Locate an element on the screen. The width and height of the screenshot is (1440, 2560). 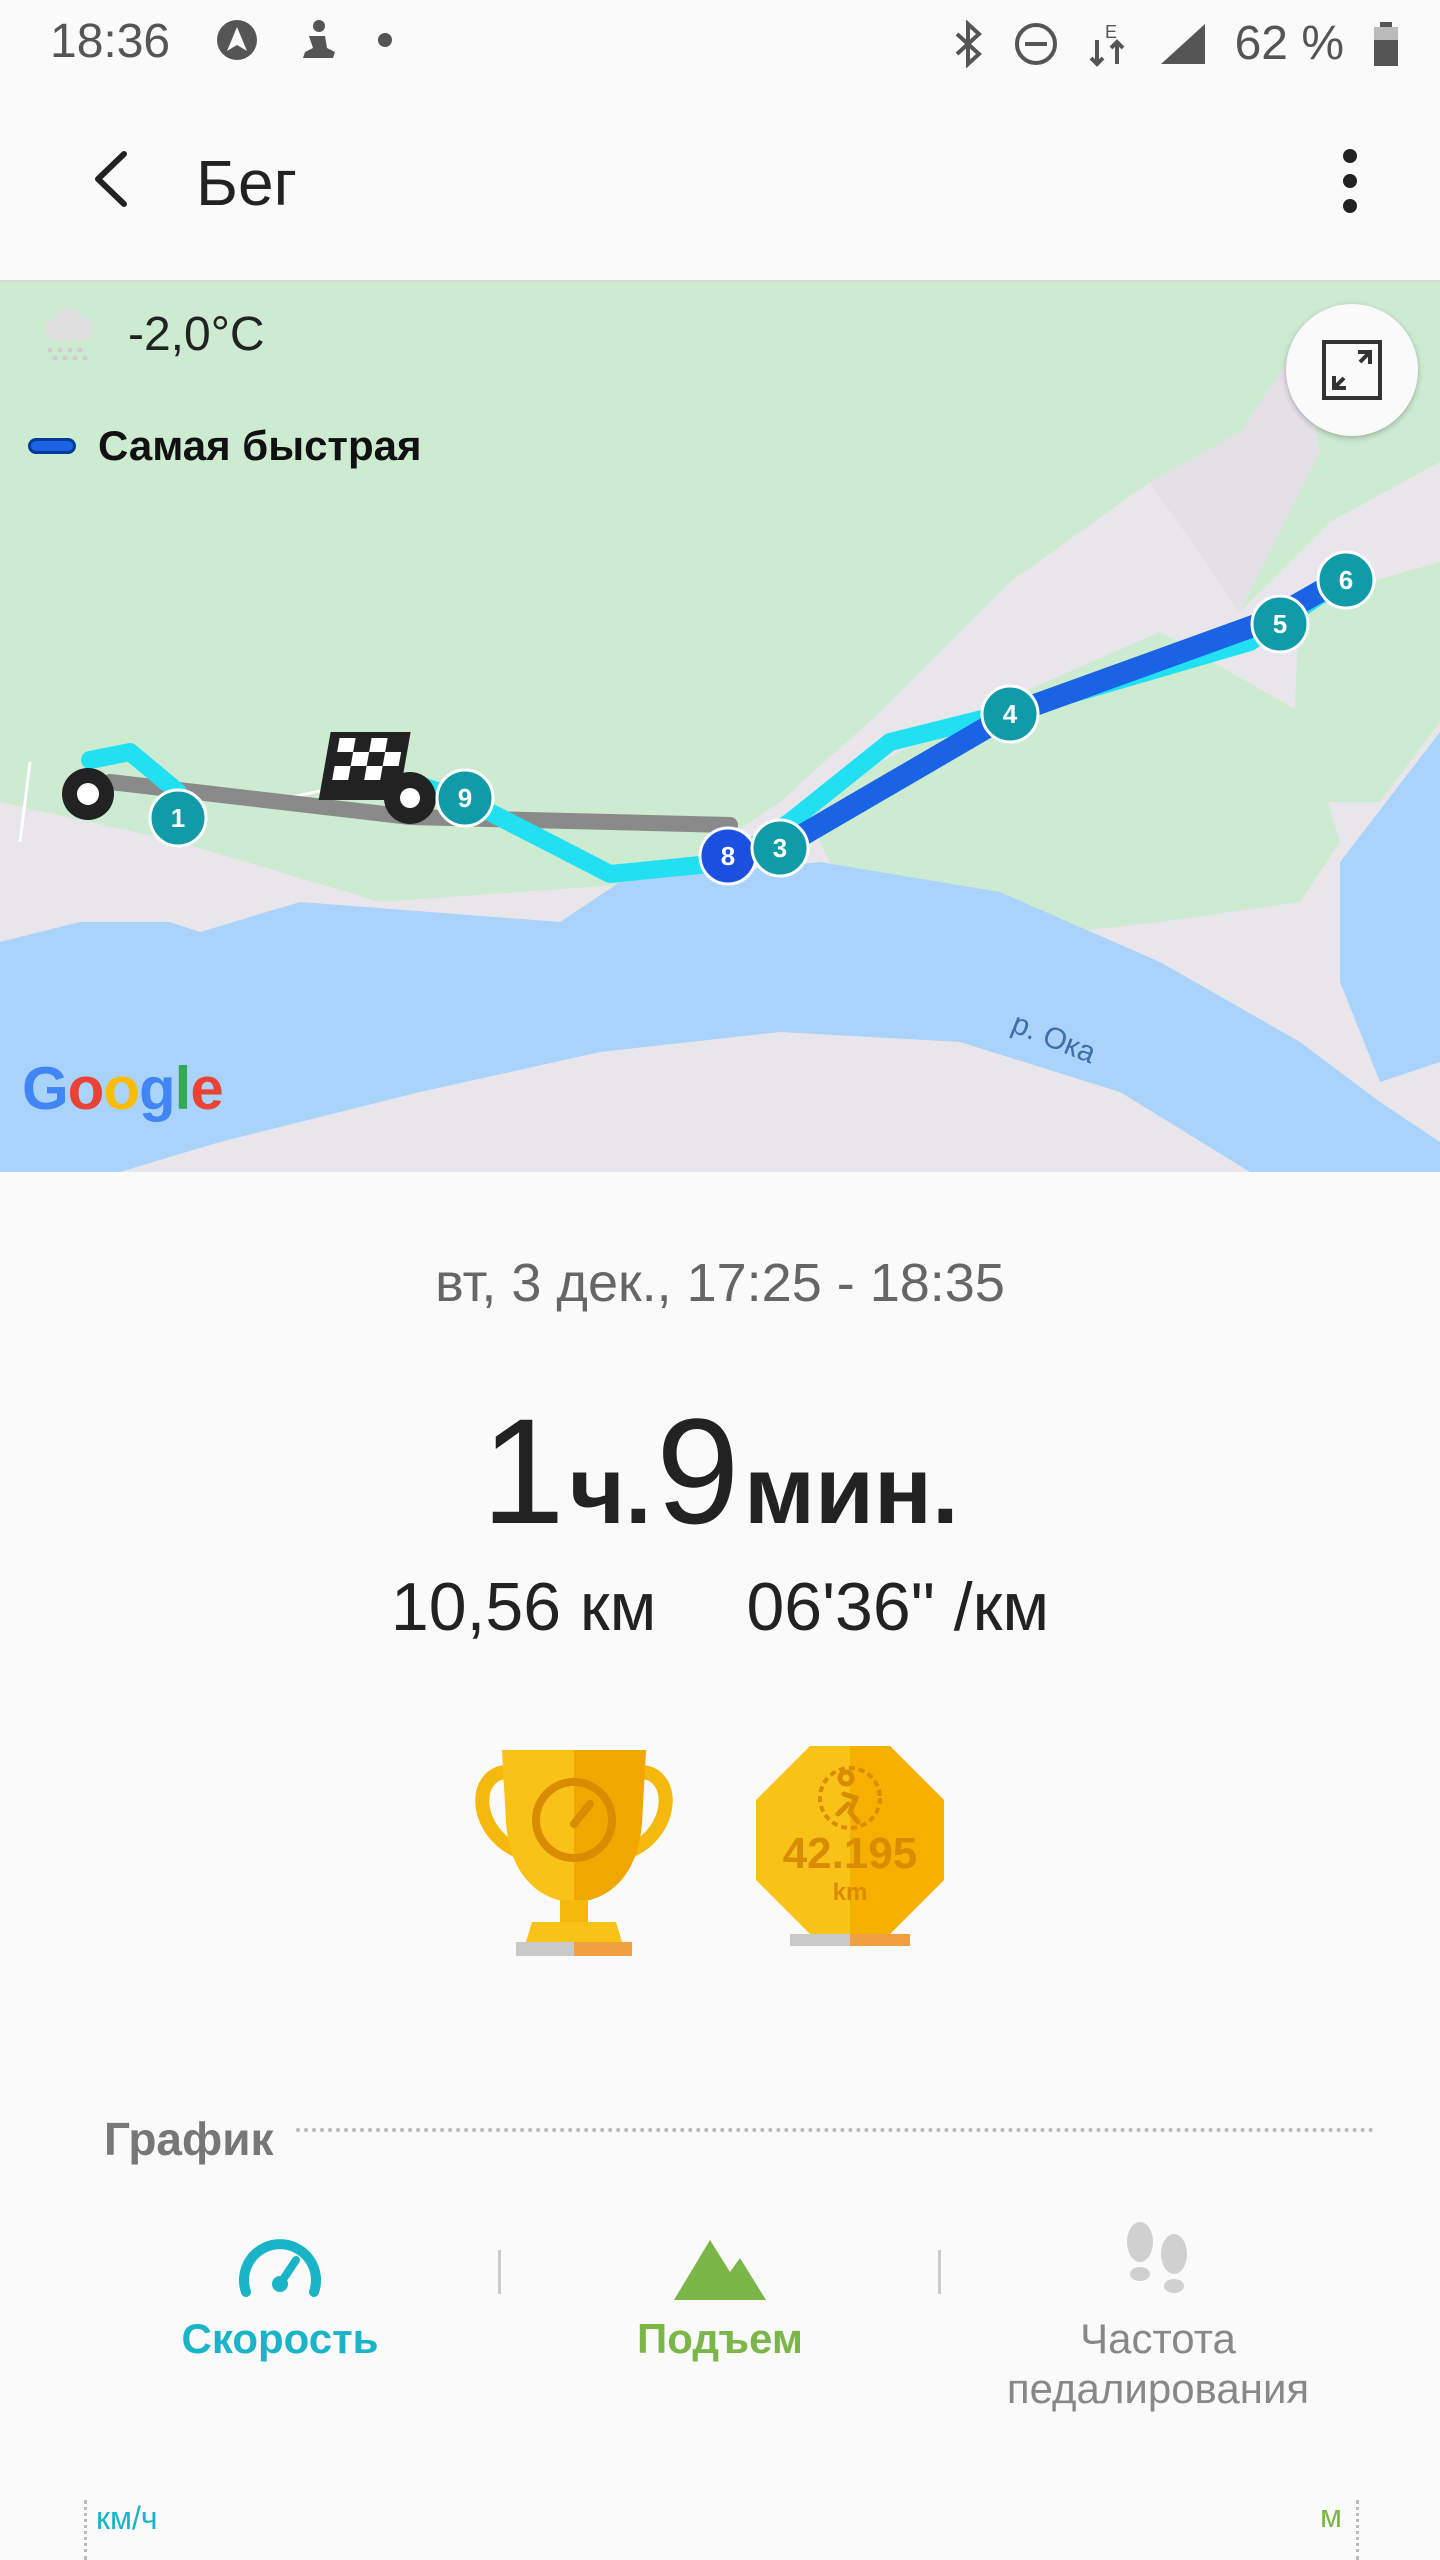
map-marker-3: 3 is located at coordinates (780, 848).